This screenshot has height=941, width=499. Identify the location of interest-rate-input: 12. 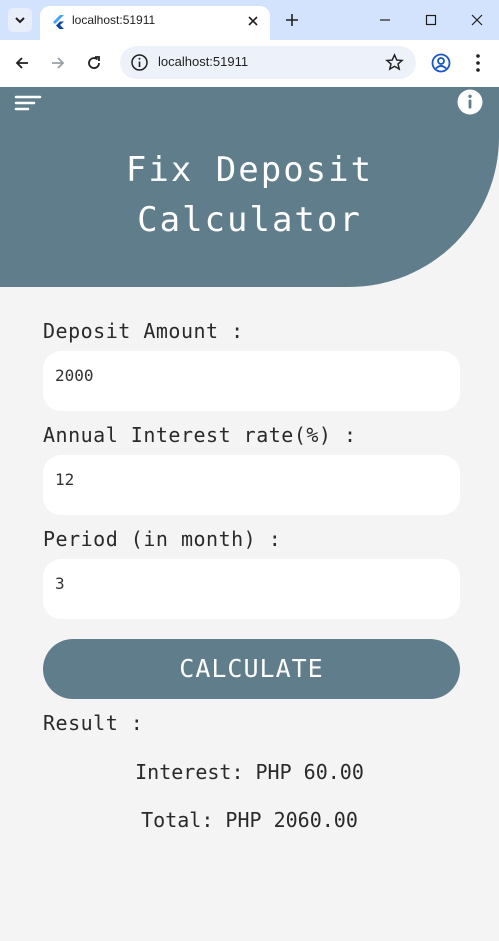
(251, 485).